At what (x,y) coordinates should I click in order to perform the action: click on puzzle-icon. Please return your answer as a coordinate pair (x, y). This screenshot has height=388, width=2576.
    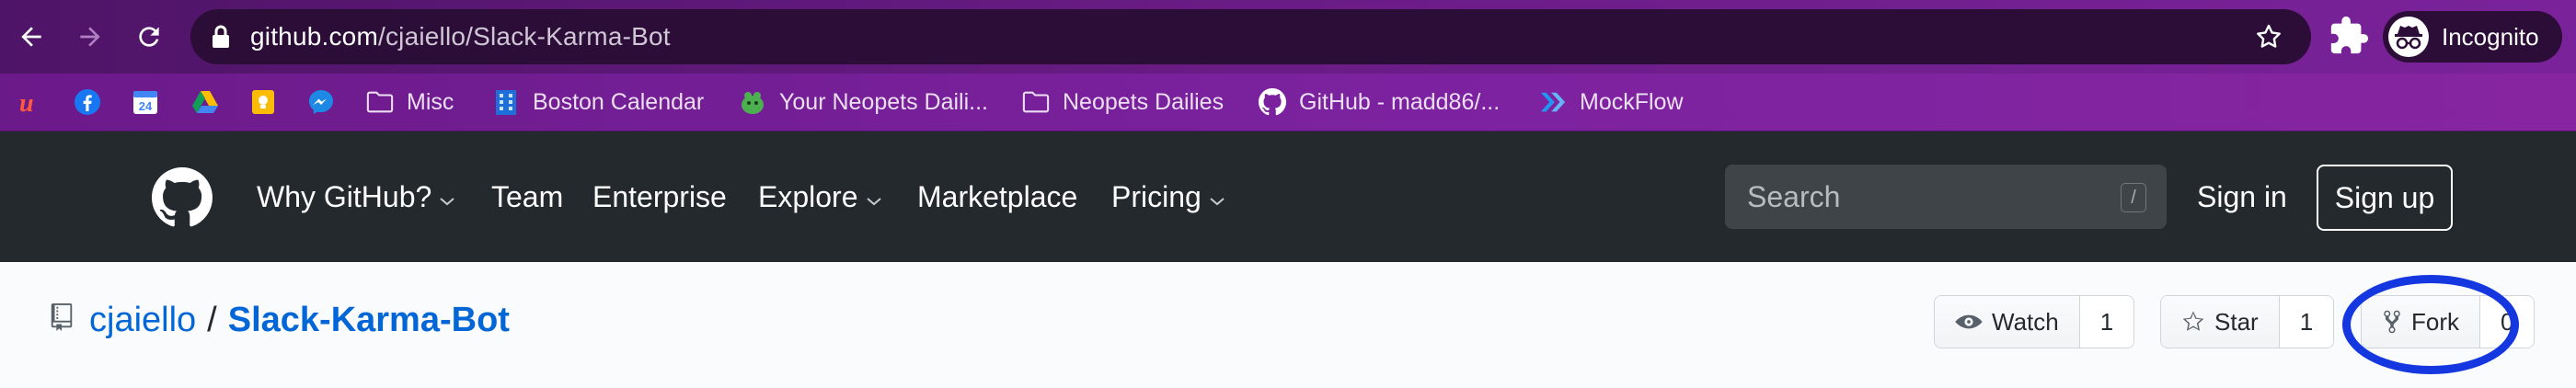
    Looking at the image, I should click on (2349, 38).